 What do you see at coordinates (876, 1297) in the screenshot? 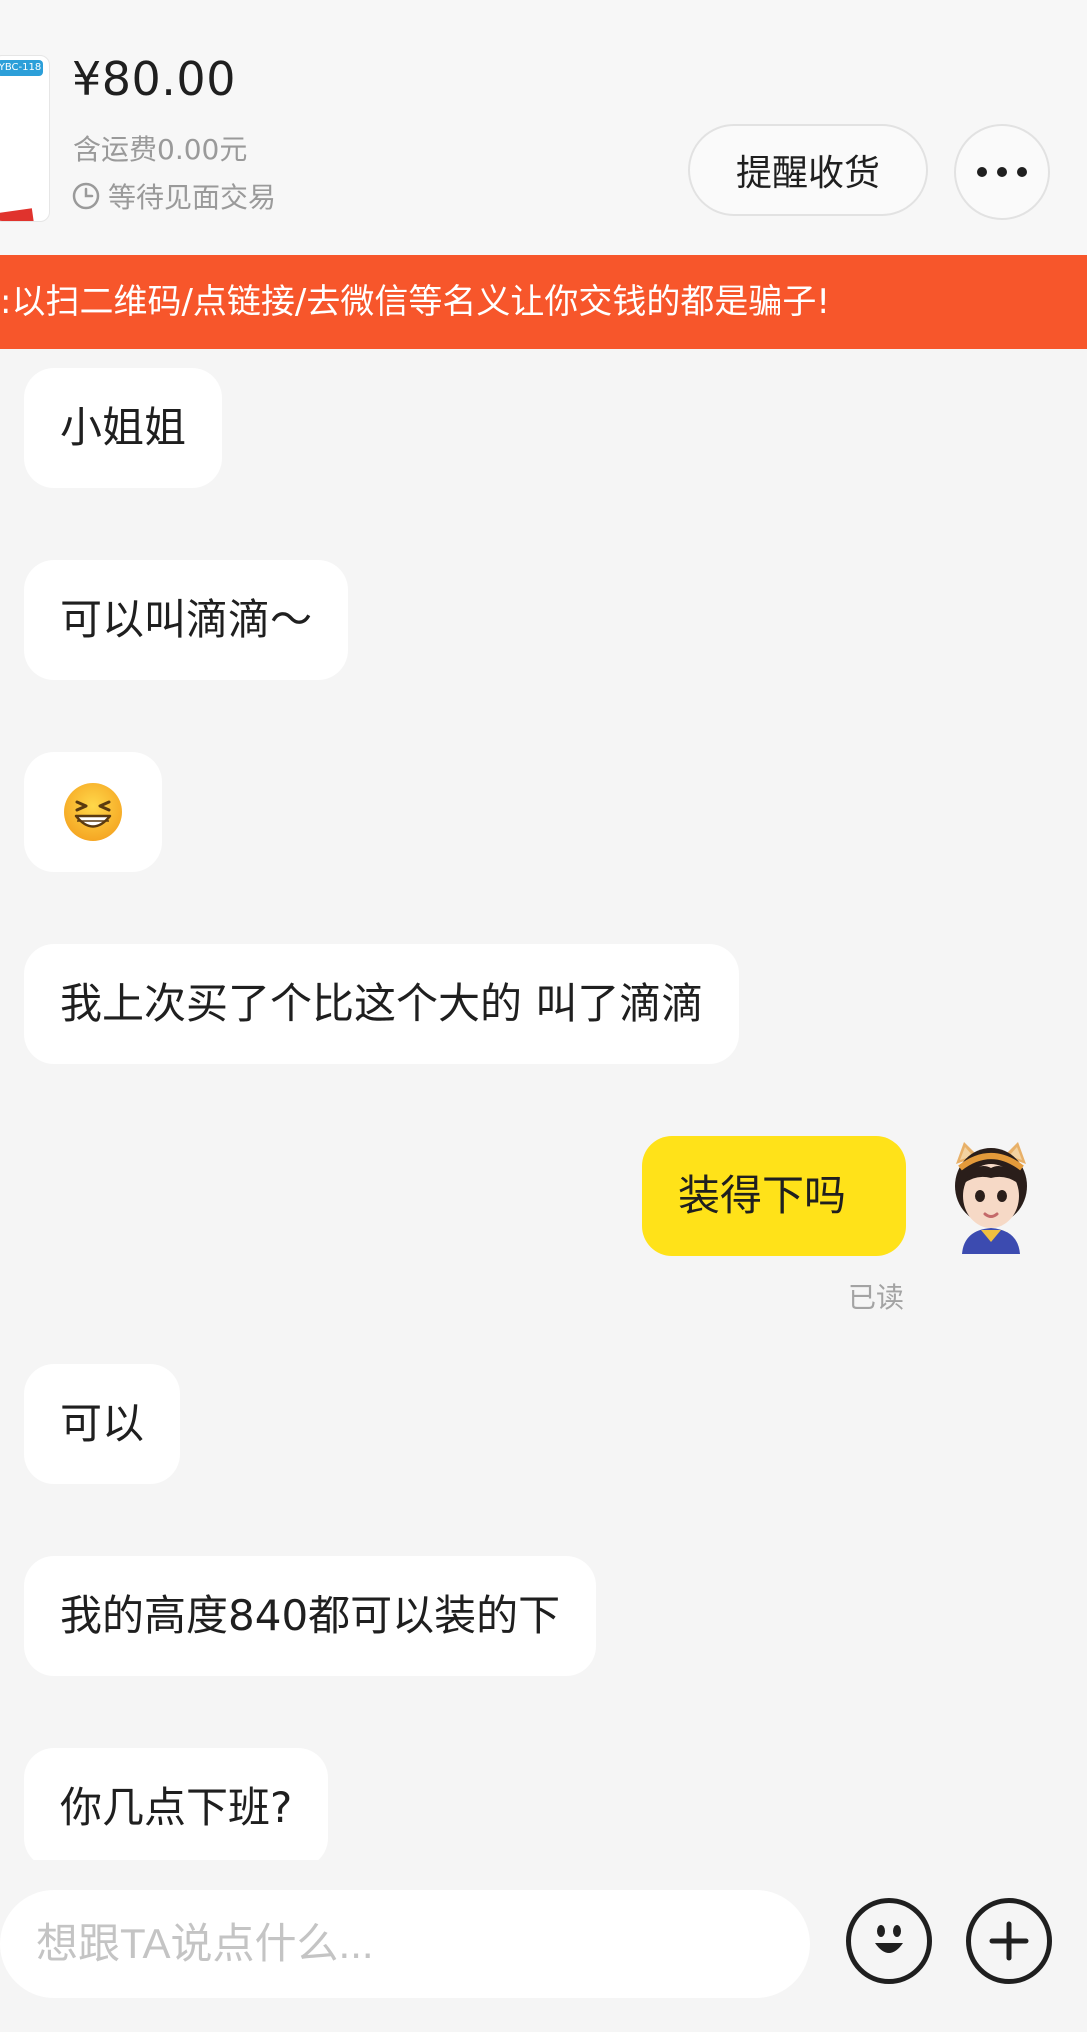
I see `read-receipt: 已读` at bounding box center [876, 1297].